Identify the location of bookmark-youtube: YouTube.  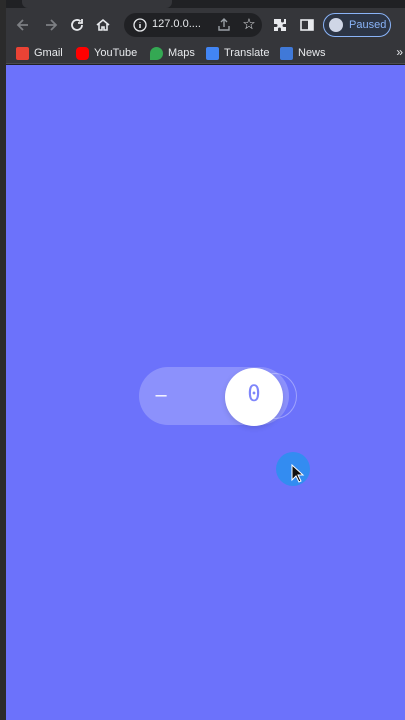
(106, 53).